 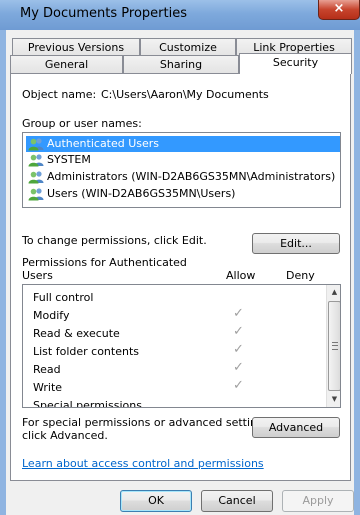 What do you see at coordinates (188, 47) in the screenshot?
I see `tab-label: Customize` at bounding box center [188, 47].